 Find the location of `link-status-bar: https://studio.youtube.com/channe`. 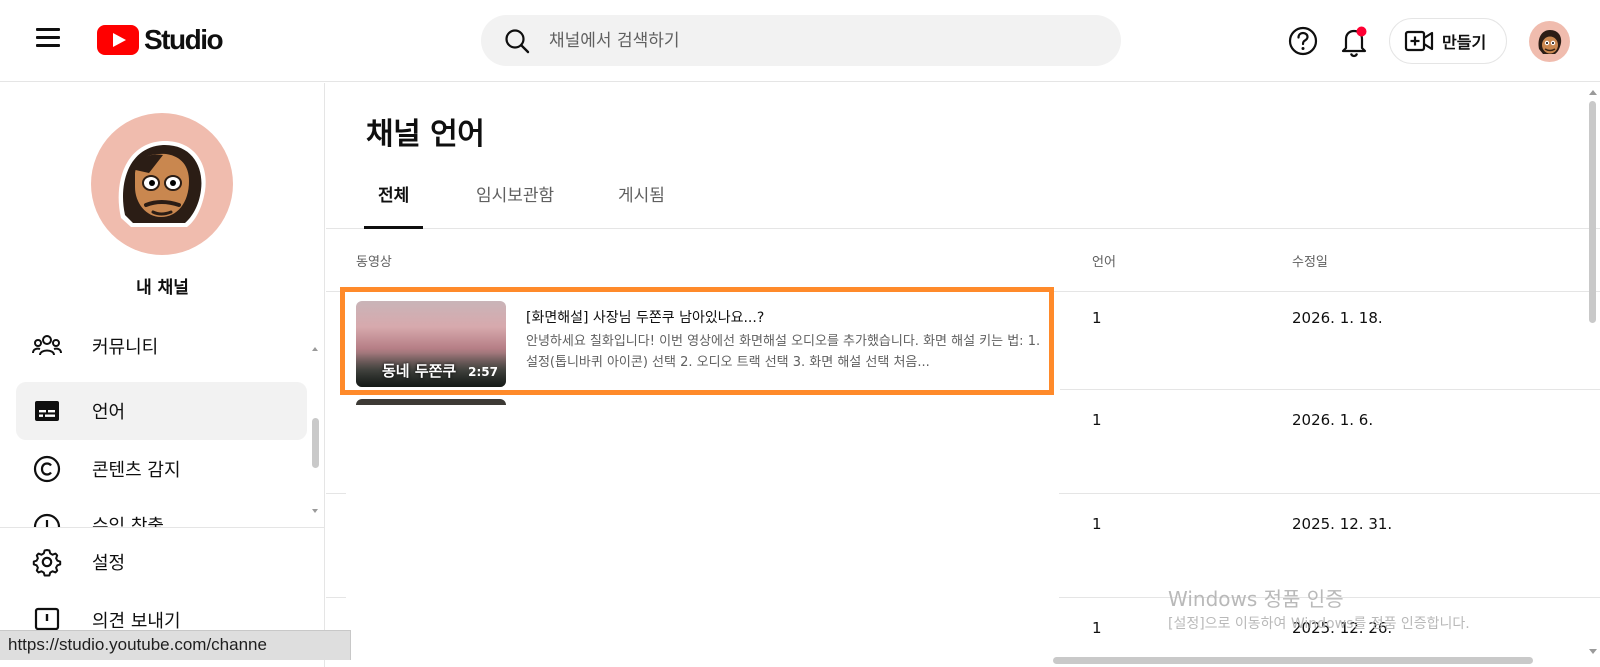

link-status-bar: https://studio.youtube.com/channe is located at coordinates (175, 645).